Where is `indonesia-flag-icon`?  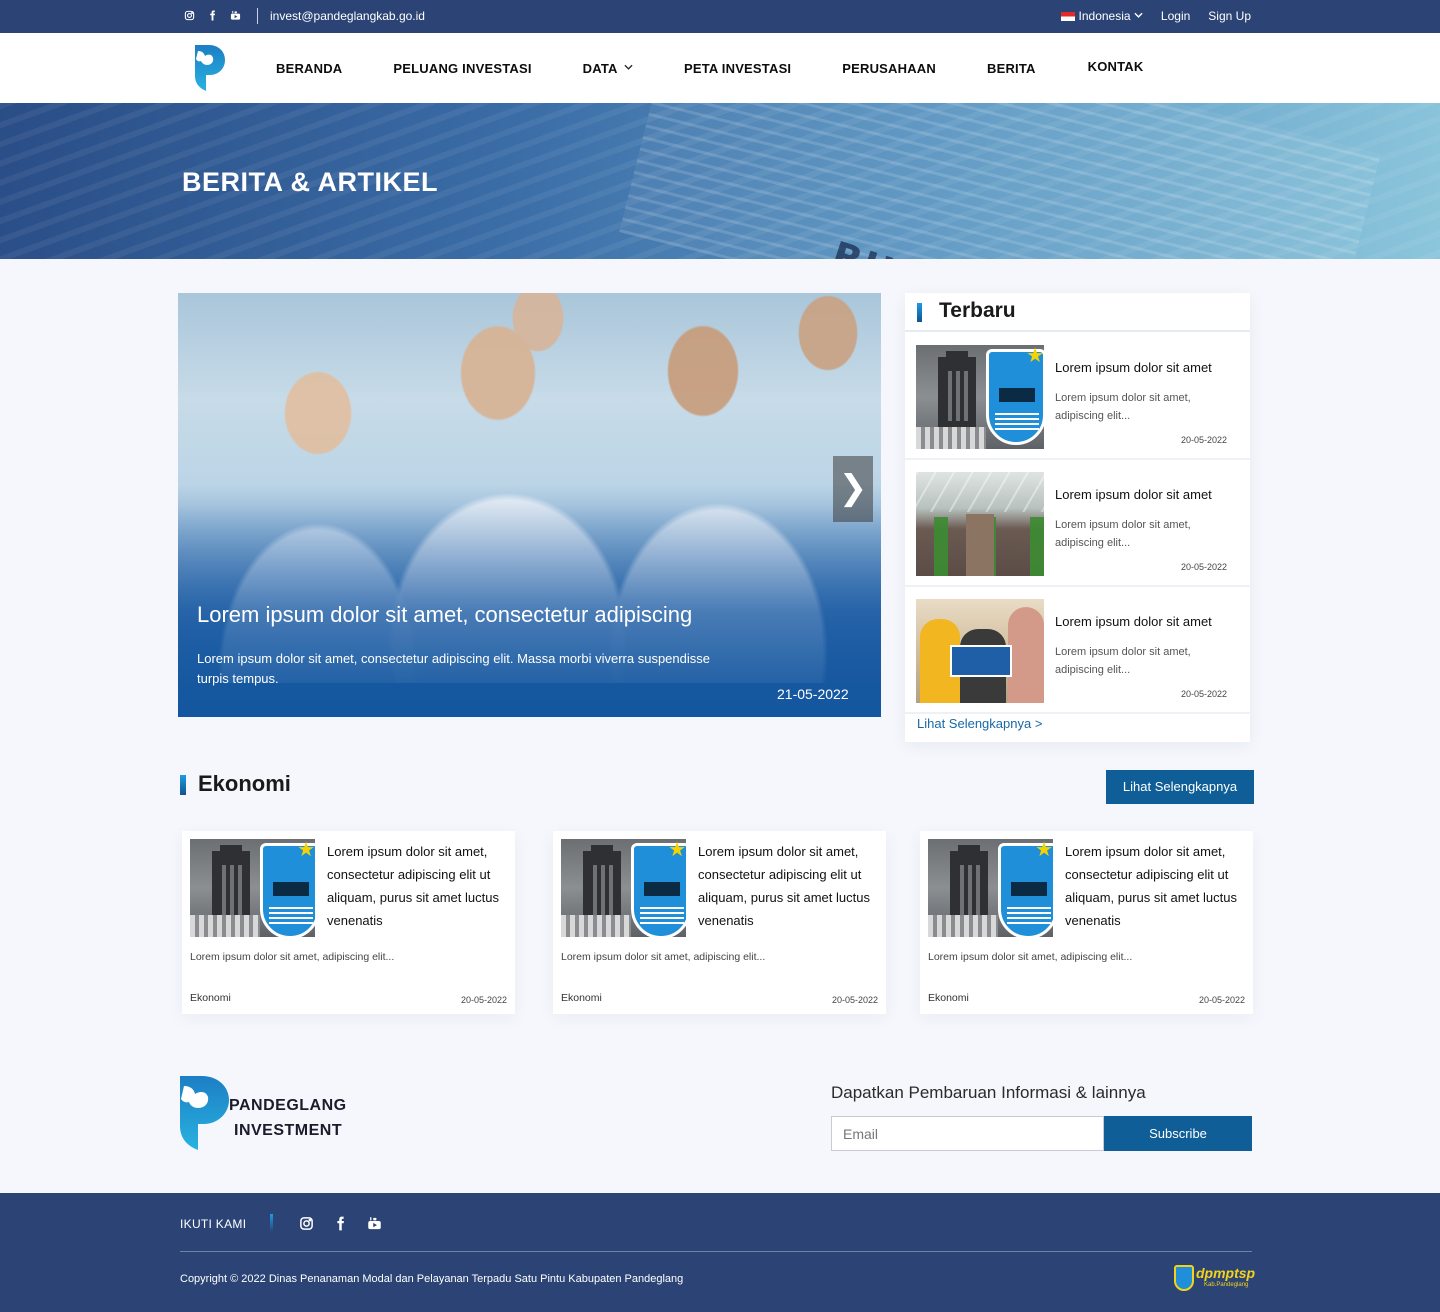 indonesia-flag-icon is located at coordinates (1067, 16).